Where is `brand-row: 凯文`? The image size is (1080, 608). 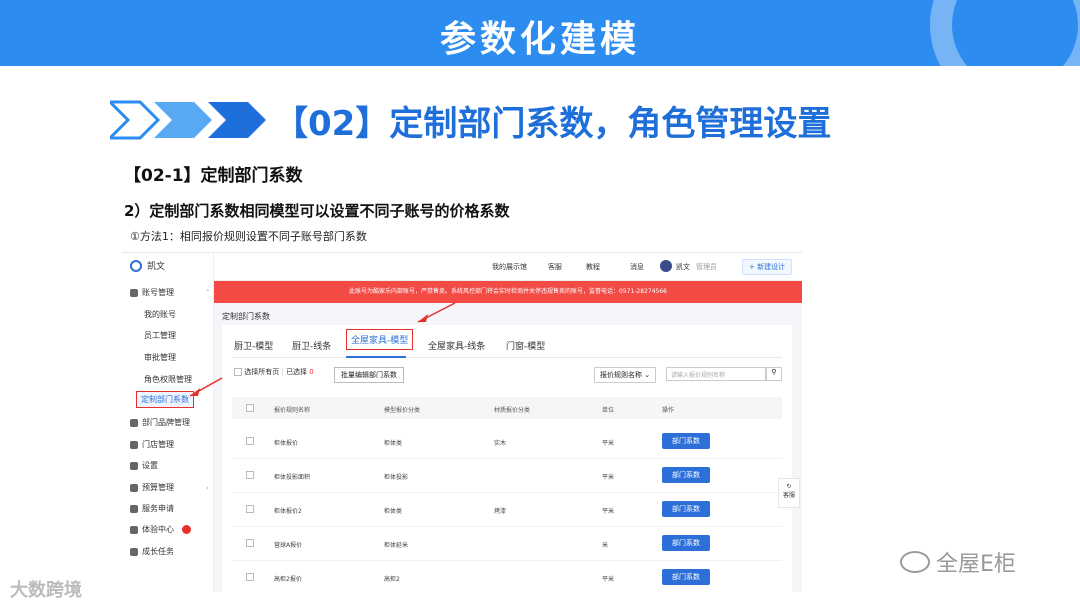 brand-row: 凯文 is located at coordinates (147, 265).